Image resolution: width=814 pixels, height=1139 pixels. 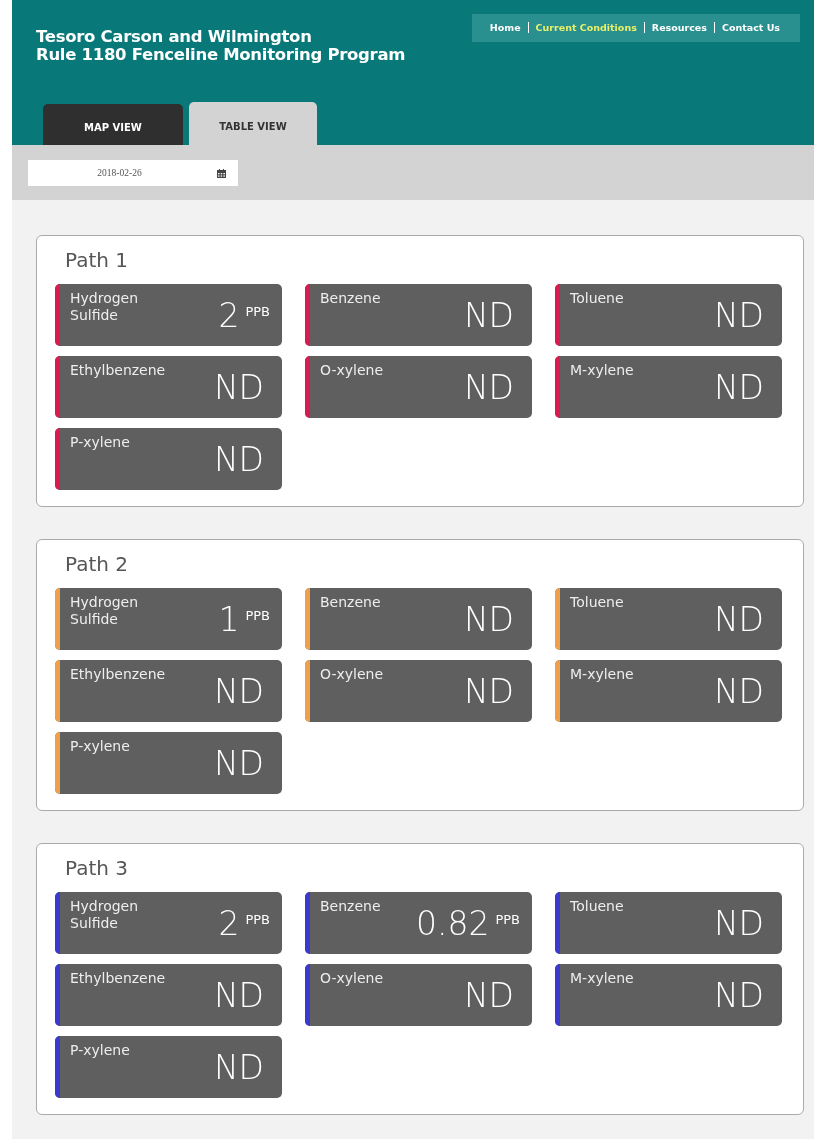 What do you see at coordinates (221, 173) in the screenshot?
I see `calendar-icon` at bounding box center [221, 173].